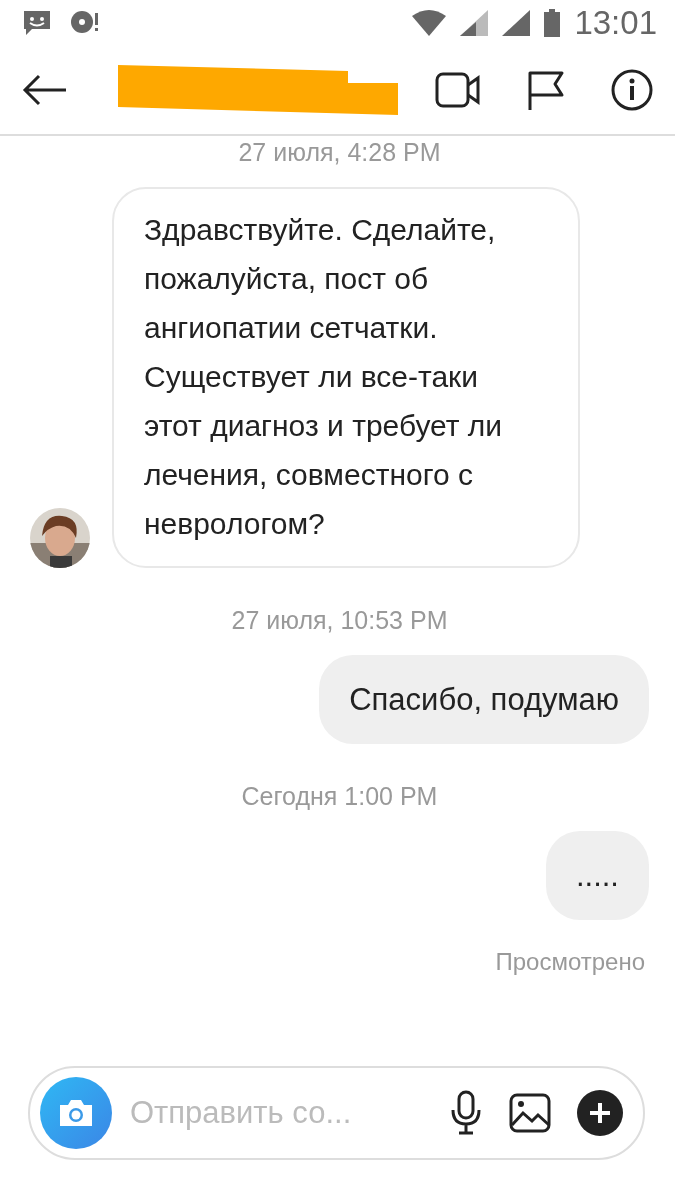 This screenshot has height=1200, width=675. What do you see at coordinates (484, 699) in the screenshot?
I see `outgoing-message: Спасибо, подумаю` at bounding box center [484, 699].